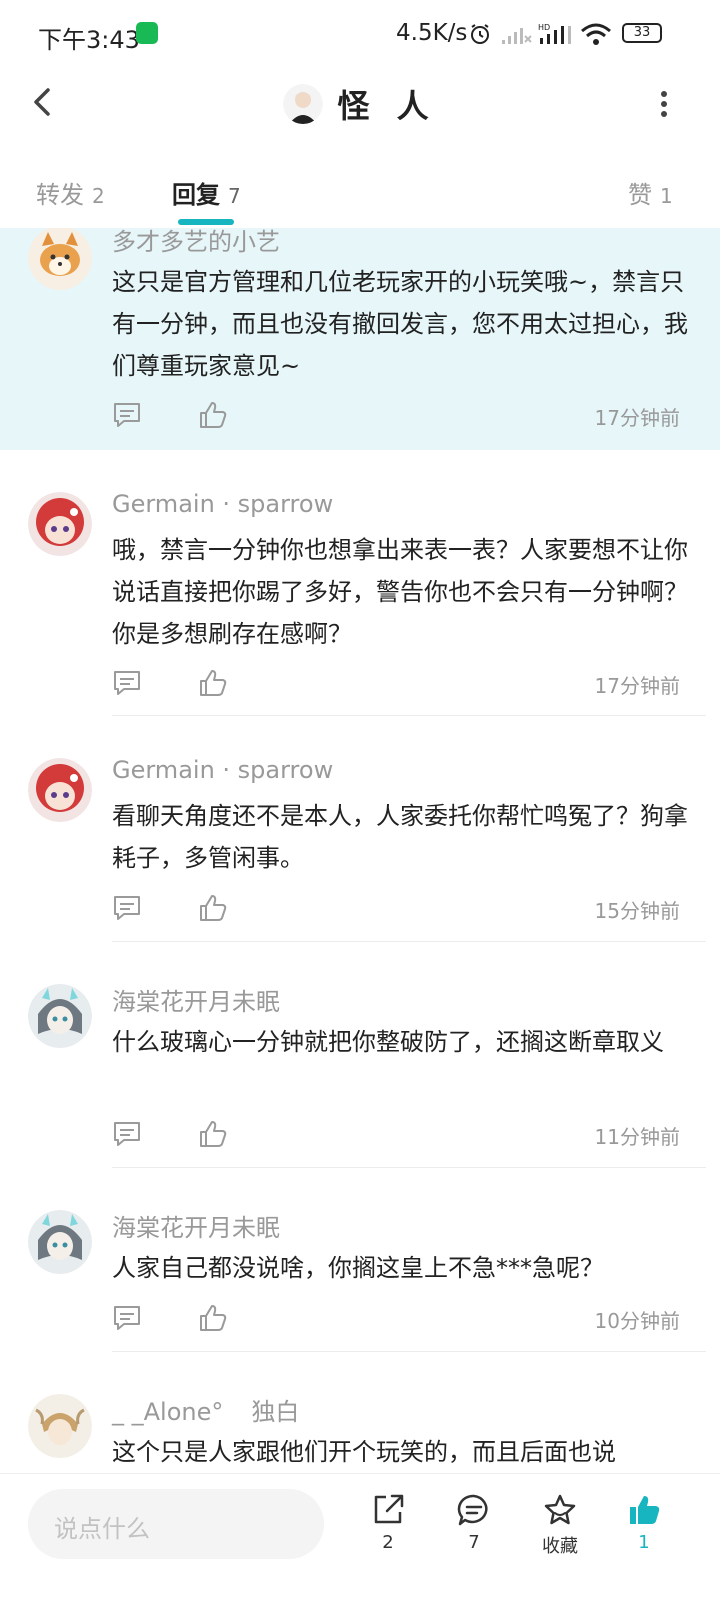  What do you see at coordinates (560, 1546) in the screenshot?
I see `favorite-label: 收藏` at bounding box center [560, 1546].